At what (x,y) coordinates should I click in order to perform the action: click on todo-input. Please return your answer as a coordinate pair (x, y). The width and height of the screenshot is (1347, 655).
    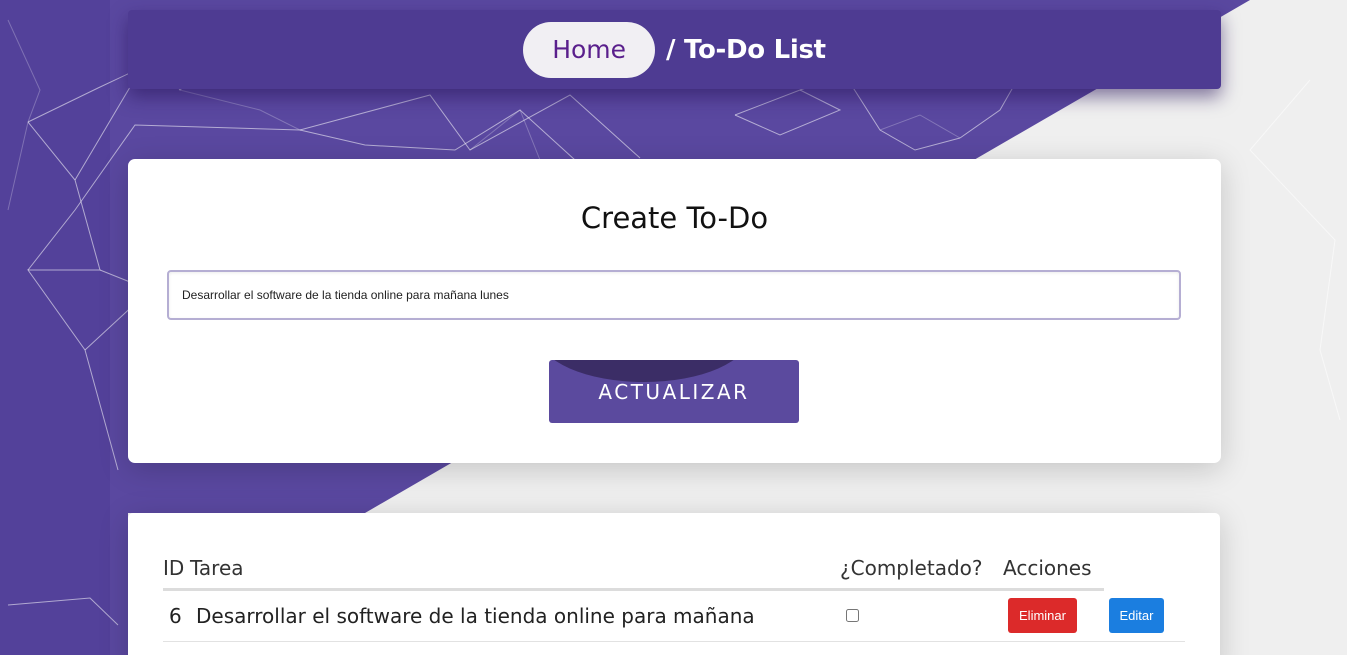
    Looking at the image, I should click on (674, 295).